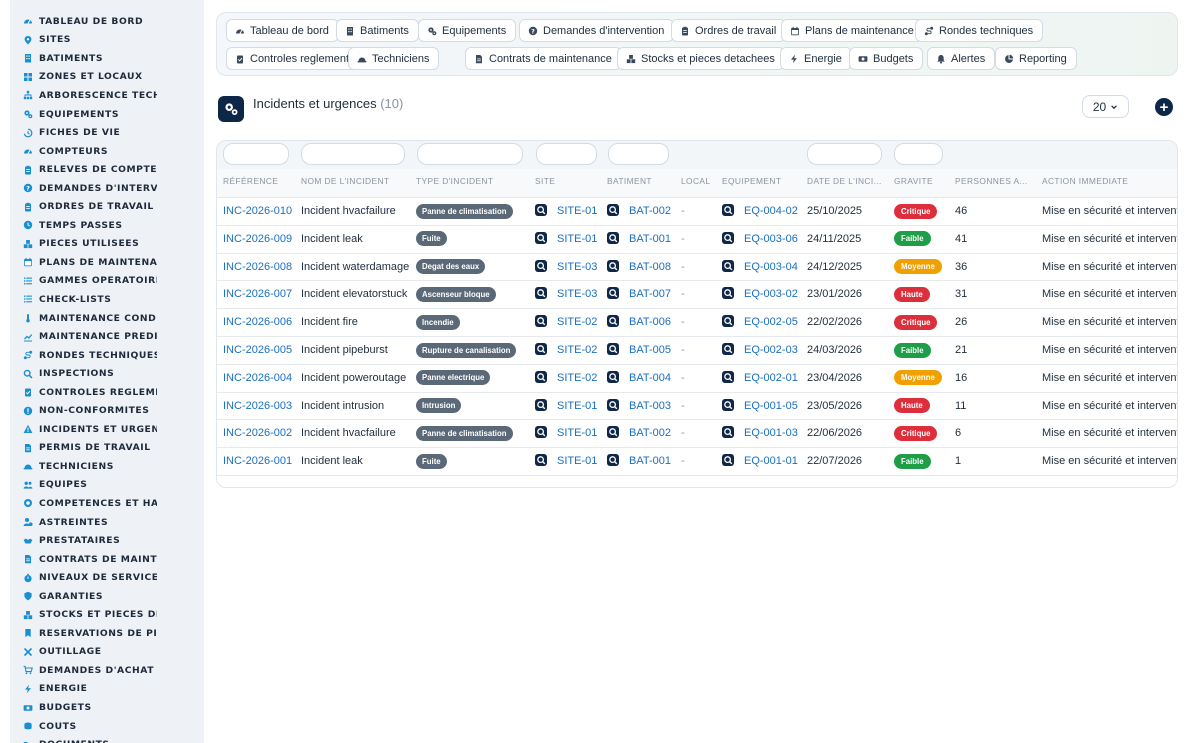 This screenshot has width=1200, height=743. Describe the element at coordinates (107, 485) in the screenshot. I see `sidebar-item-equipes: EQUIPES` at that location.